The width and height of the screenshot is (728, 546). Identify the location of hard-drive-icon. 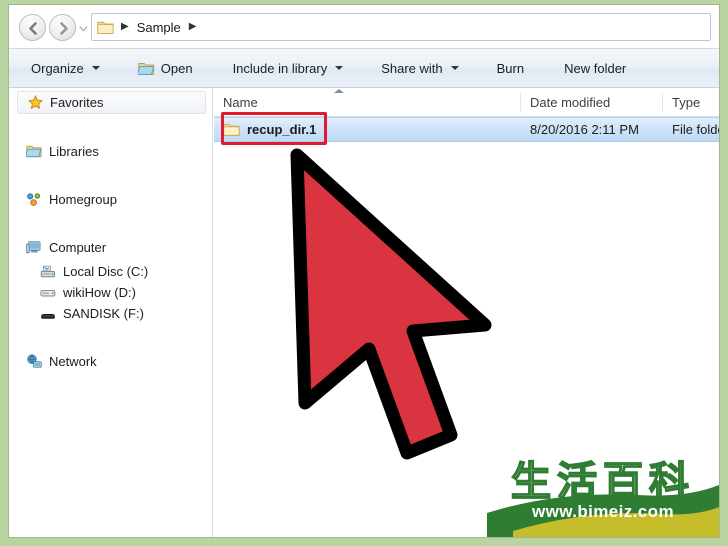
(48, 272).